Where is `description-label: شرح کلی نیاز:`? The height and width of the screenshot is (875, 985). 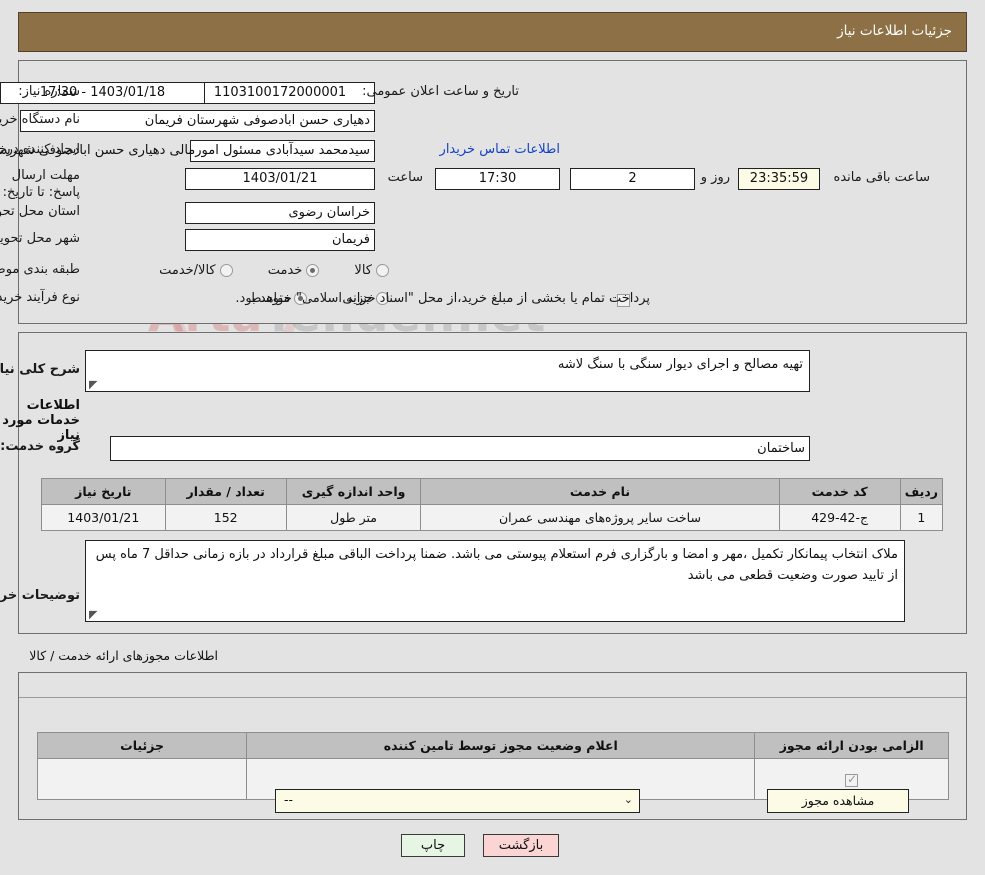
description-label: شرح کلی نیاز: is located at coordinates (40, 369).